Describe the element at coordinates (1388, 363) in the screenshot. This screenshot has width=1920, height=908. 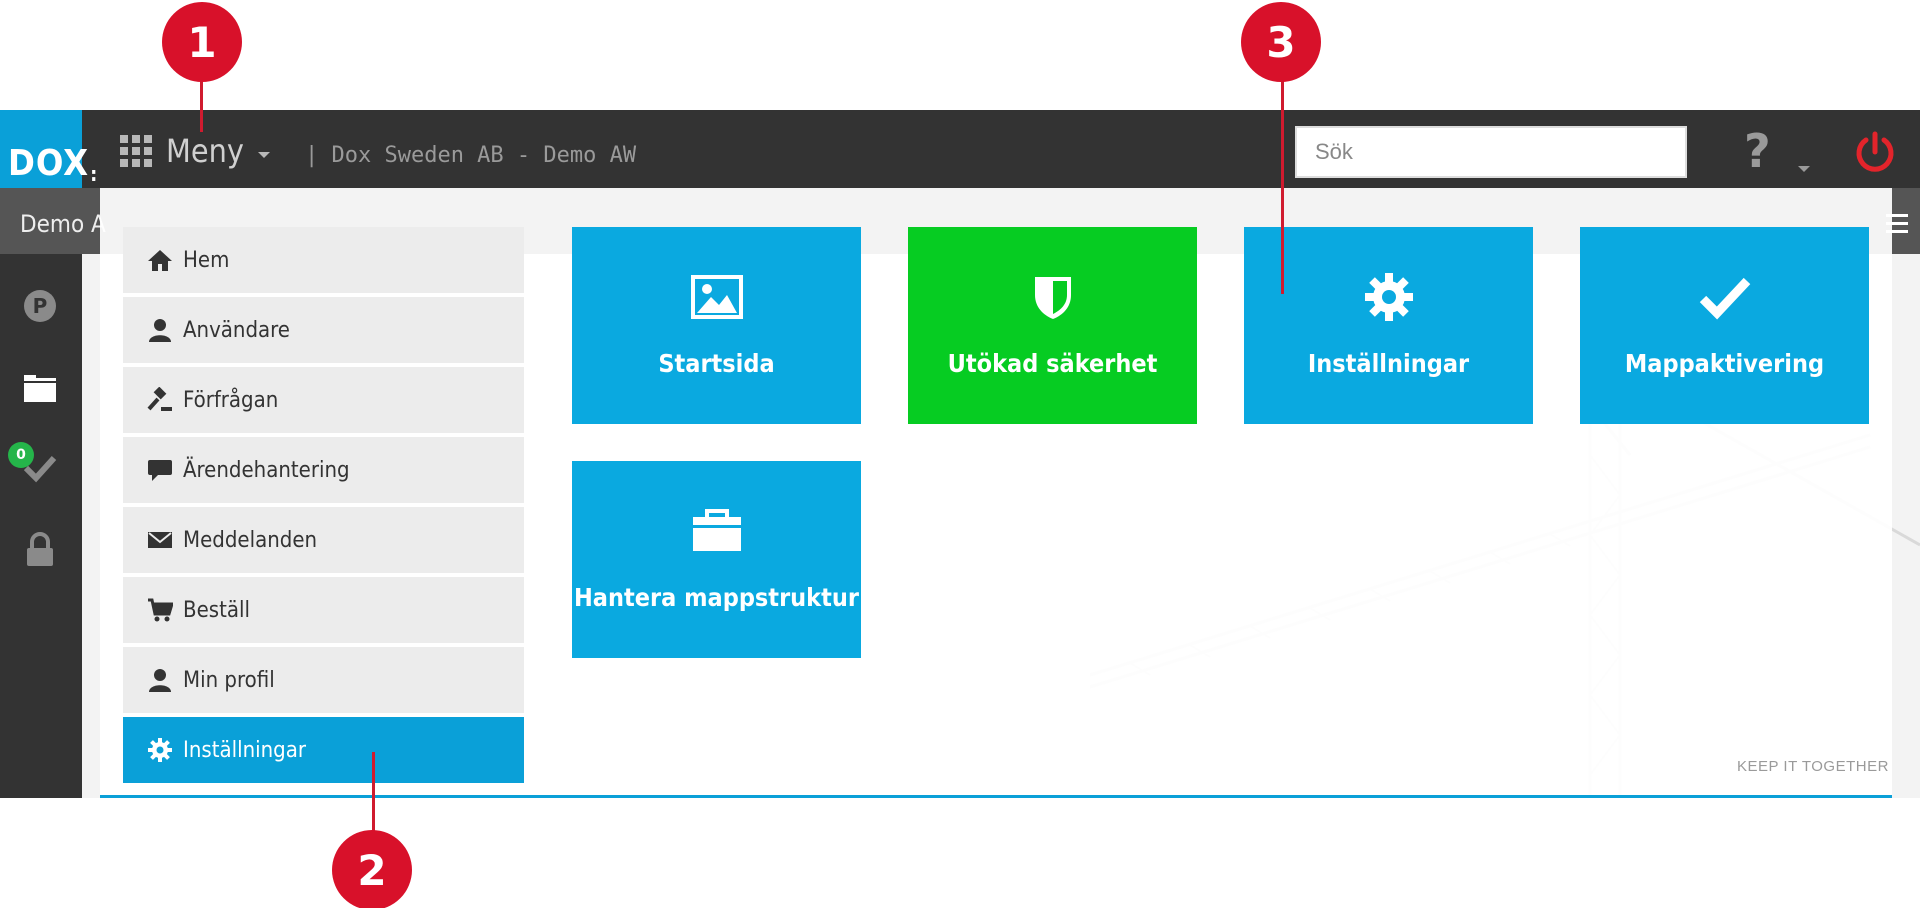
I see `tile-label: Inställningar` at that location.